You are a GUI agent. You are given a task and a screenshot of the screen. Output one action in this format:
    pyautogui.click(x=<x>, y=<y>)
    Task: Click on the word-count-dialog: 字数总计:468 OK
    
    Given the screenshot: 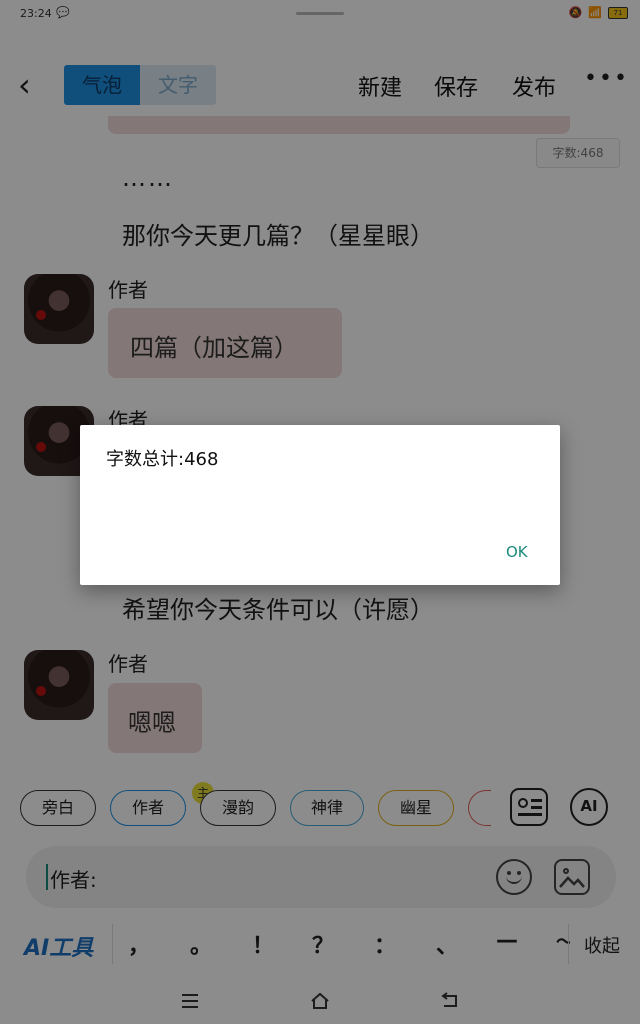 What is the action you would take?
    pyautogui.click(x=320, y=505)
    